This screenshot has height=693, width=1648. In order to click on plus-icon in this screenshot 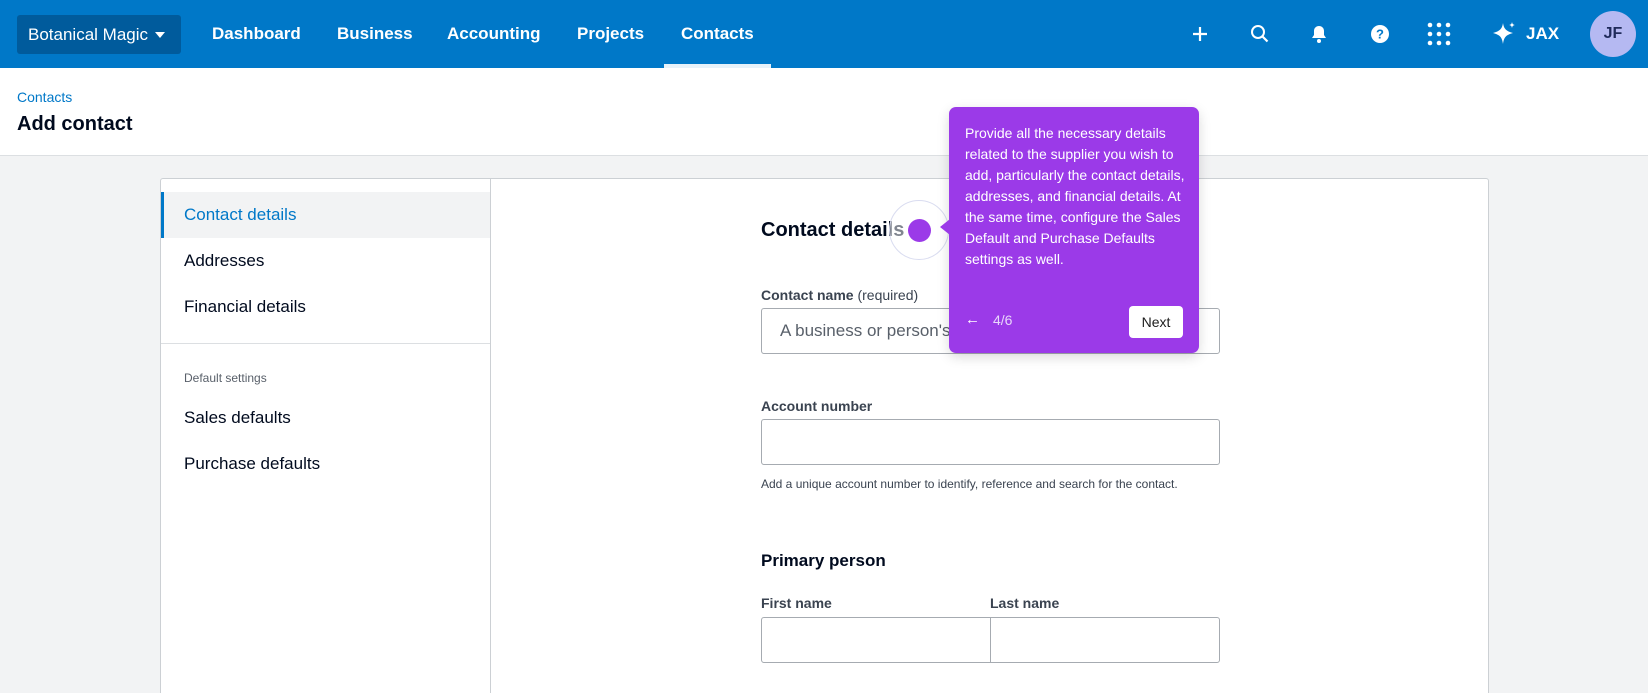, I will do `click(1200, 34)`.